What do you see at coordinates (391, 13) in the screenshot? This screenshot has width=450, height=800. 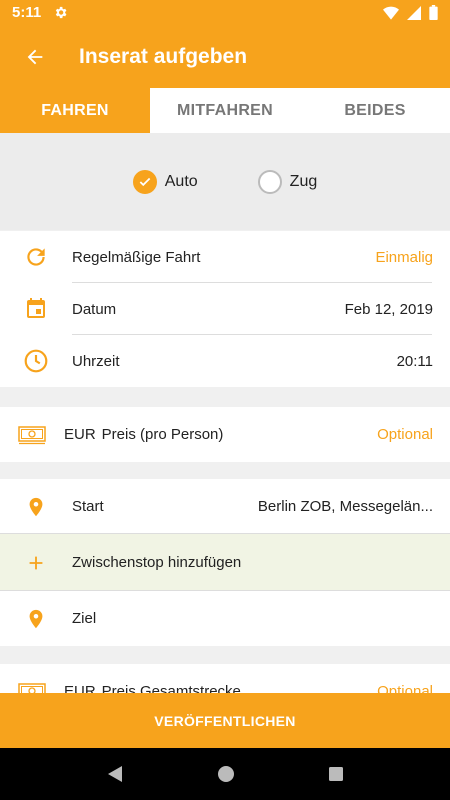 I see `wifi-icon` at bounding box center [391, 13].